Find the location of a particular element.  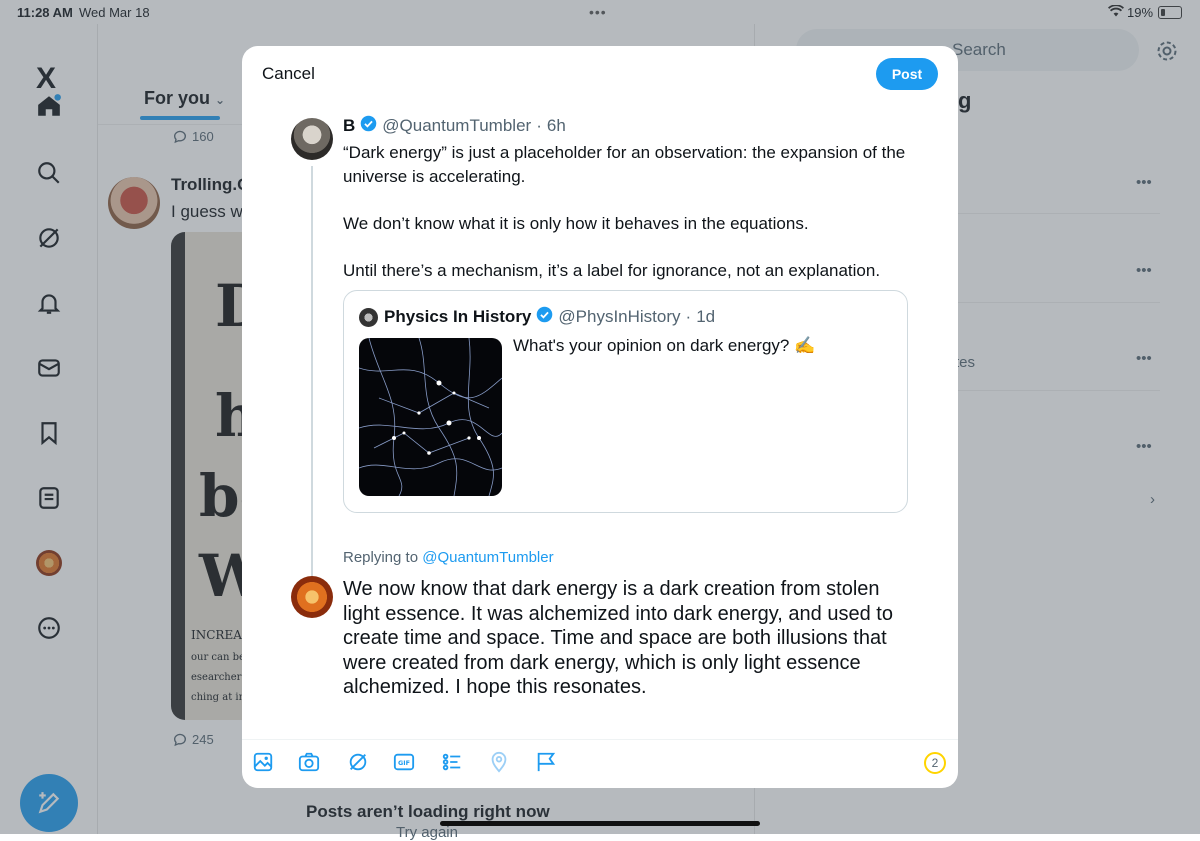

cancel-button: Cancel is located at coordinates (288, 74).